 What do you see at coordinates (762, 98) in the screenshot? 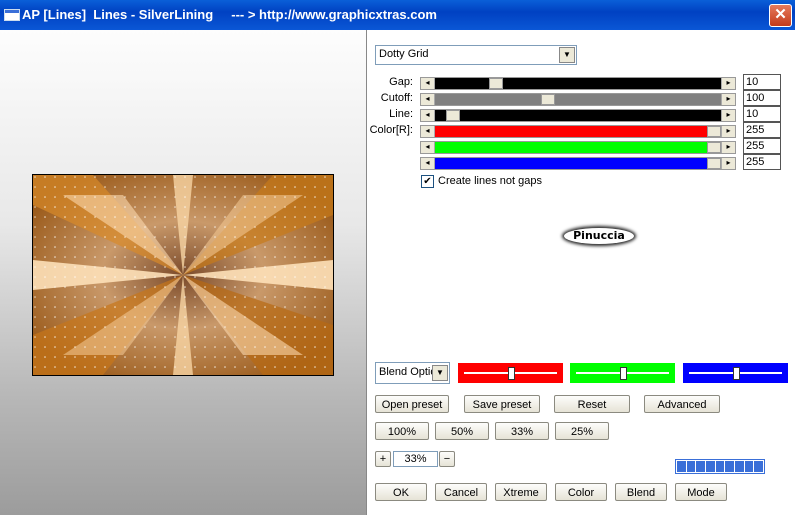
I see `slider-value-field: 100` at bounding box center [762, 98].